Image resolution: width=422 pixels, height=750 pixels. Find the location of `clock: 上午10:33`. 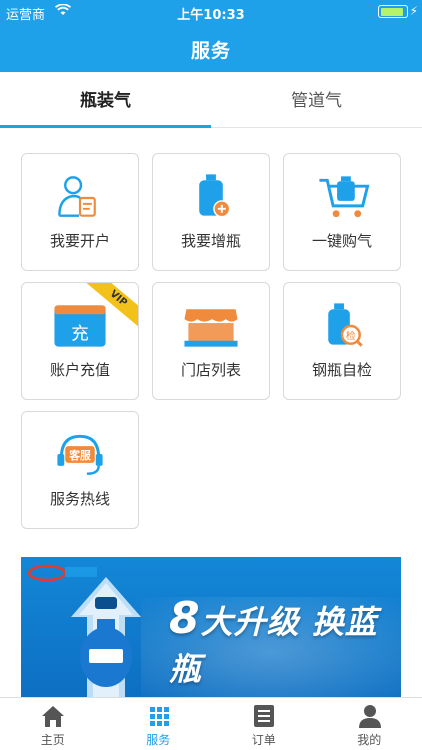

clock: 上午10:33 is located at coordinates (211, 15).